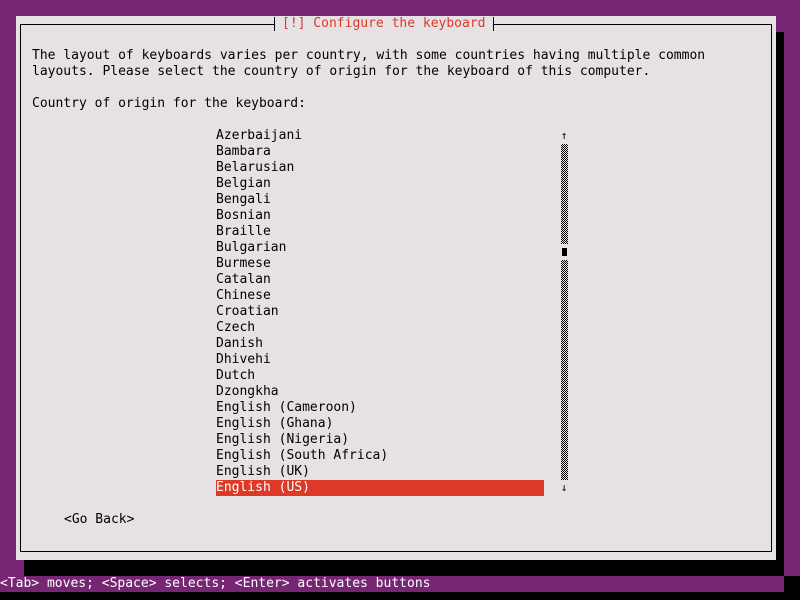  I want to click on dialog-title: [!] Configure the keyboard, so click(384, 23).